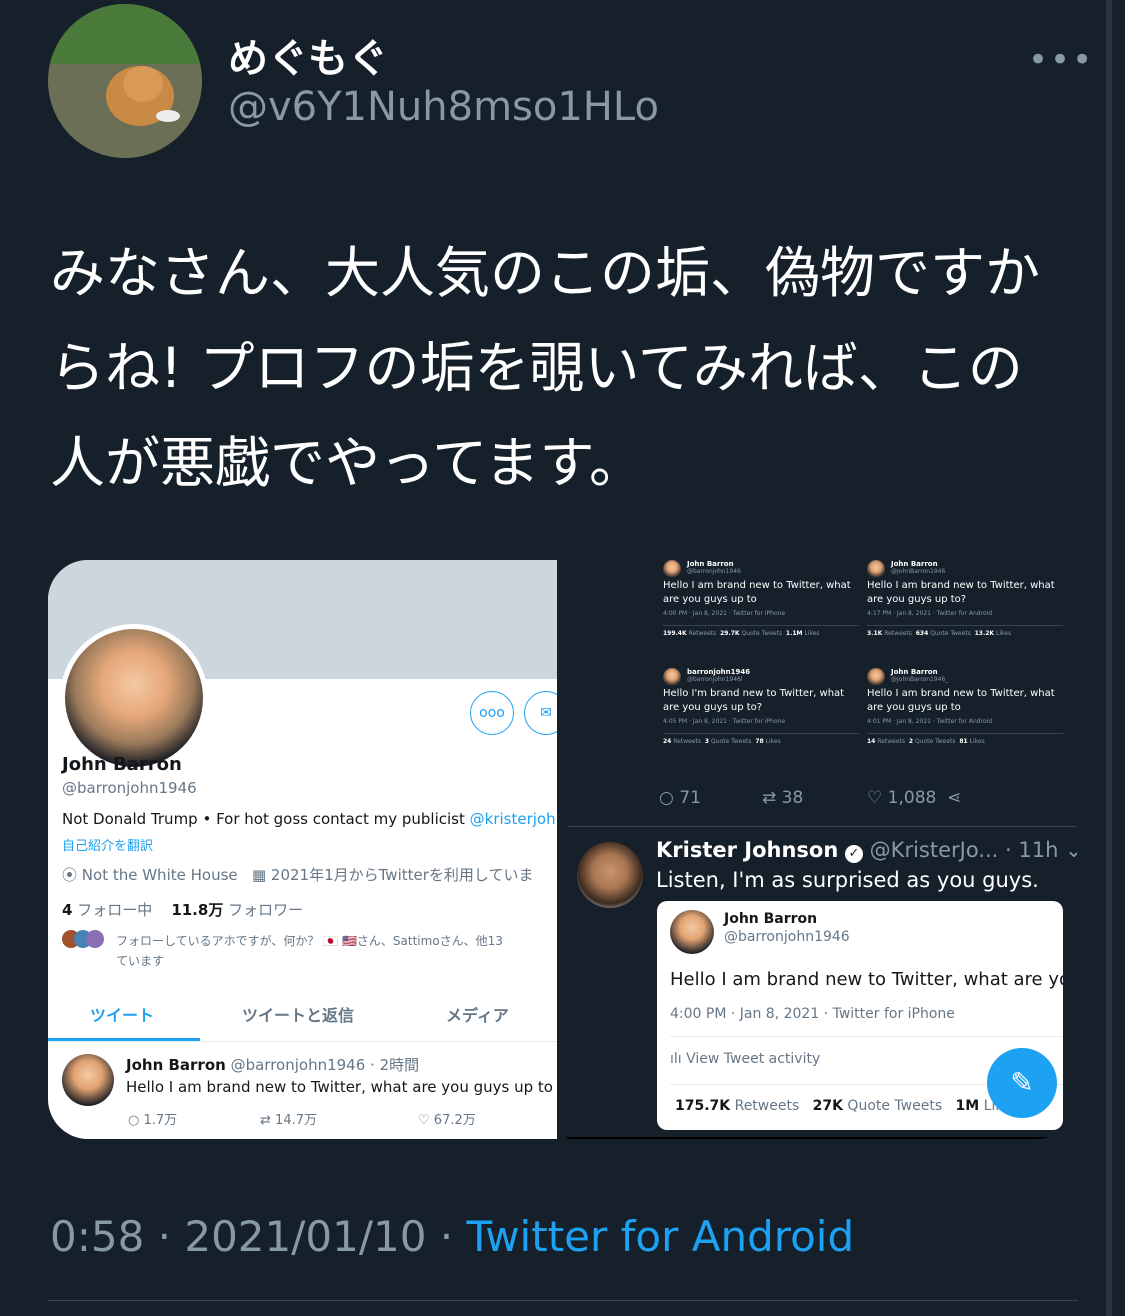 This screenshot has width=1125, height=1316. I want to click on grid-retweet: ⇄ 38, so click(782, 798).